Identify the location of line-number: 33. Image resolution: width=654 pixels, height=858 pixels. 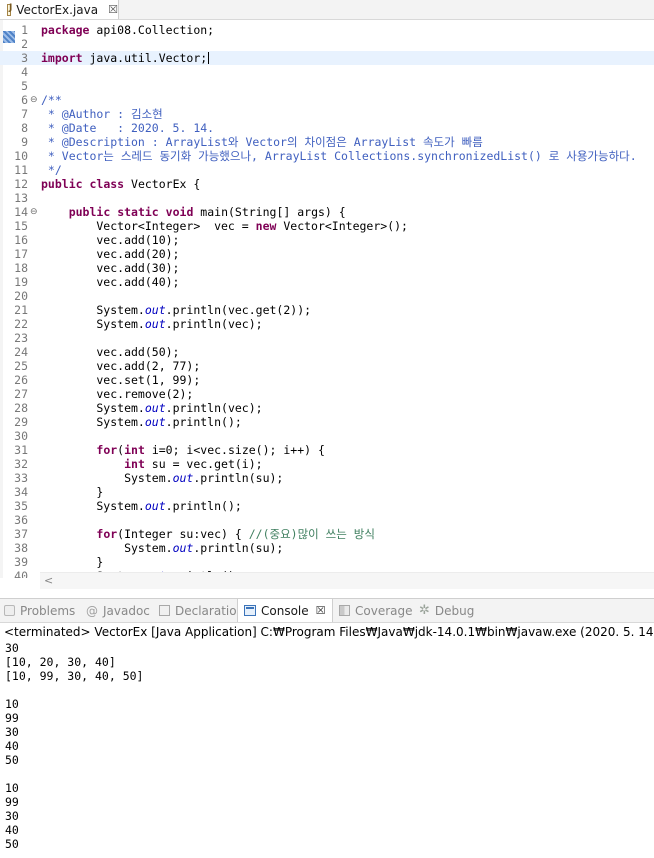
(21, 478).